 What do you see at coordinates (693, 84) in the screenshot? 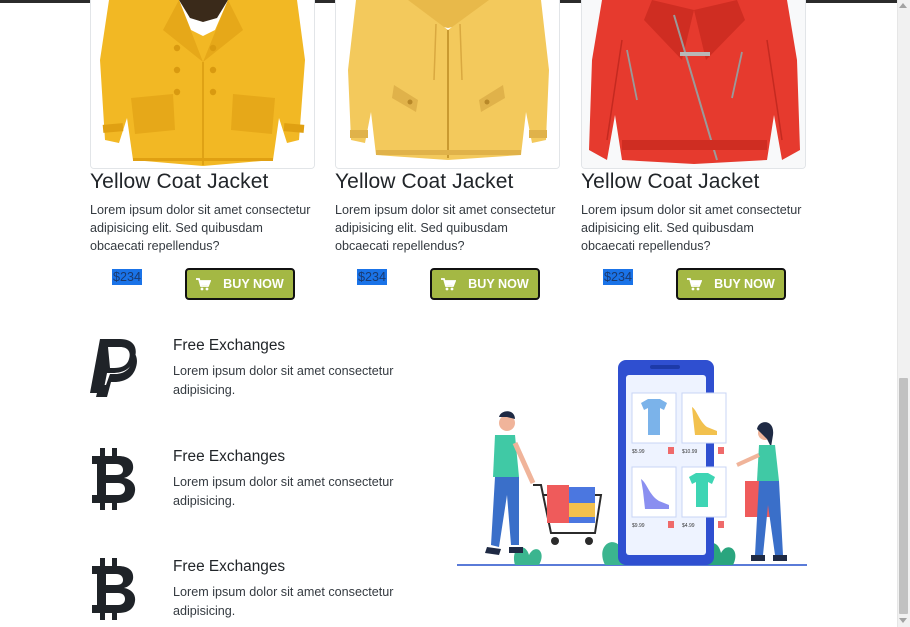
I see `product-image-red-leather-jacket` at bounding box center [693, 84].